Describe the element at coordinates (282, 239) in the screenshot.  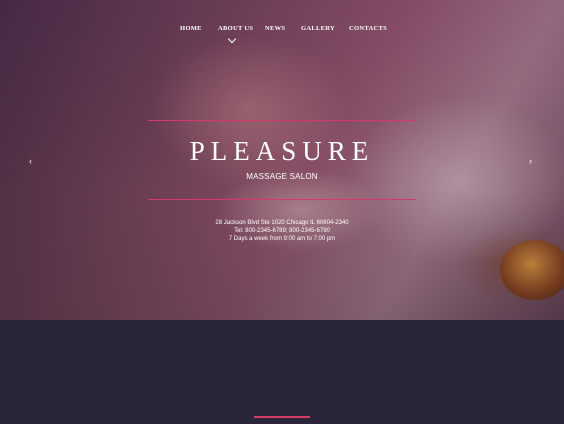
I see `hours-text: 7 Days a week from 9:00 am to 7:00 pm` at that location.